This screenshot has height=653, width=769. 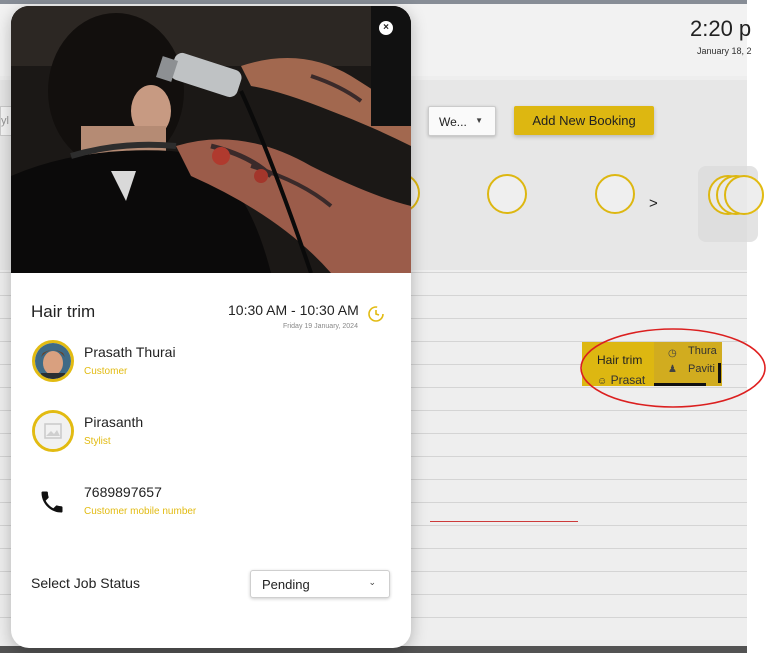 What do you see at coordinates (376, 314) in the screenshot?
I see `clock-icon` at bounding box center [376, 314].